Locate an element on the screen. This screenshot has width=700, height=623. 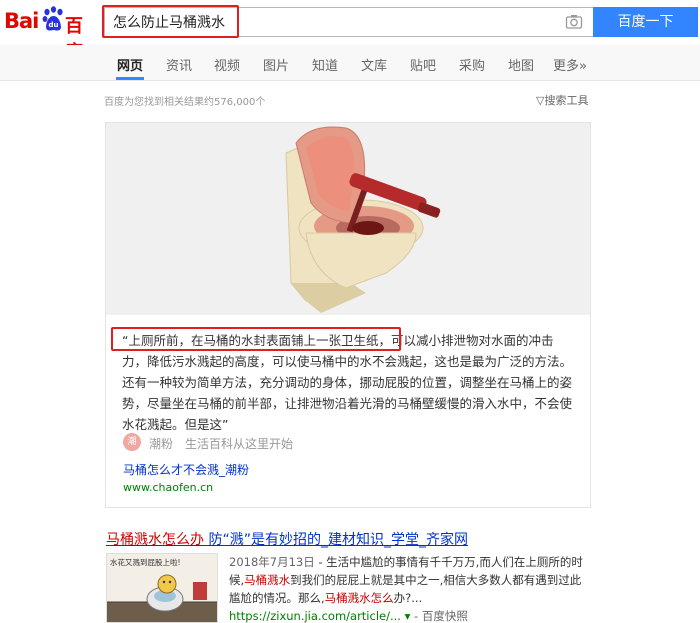
toilet-cartoon-icon: 水花又溅到屁股上啦! is located at coordinates (162, 588).